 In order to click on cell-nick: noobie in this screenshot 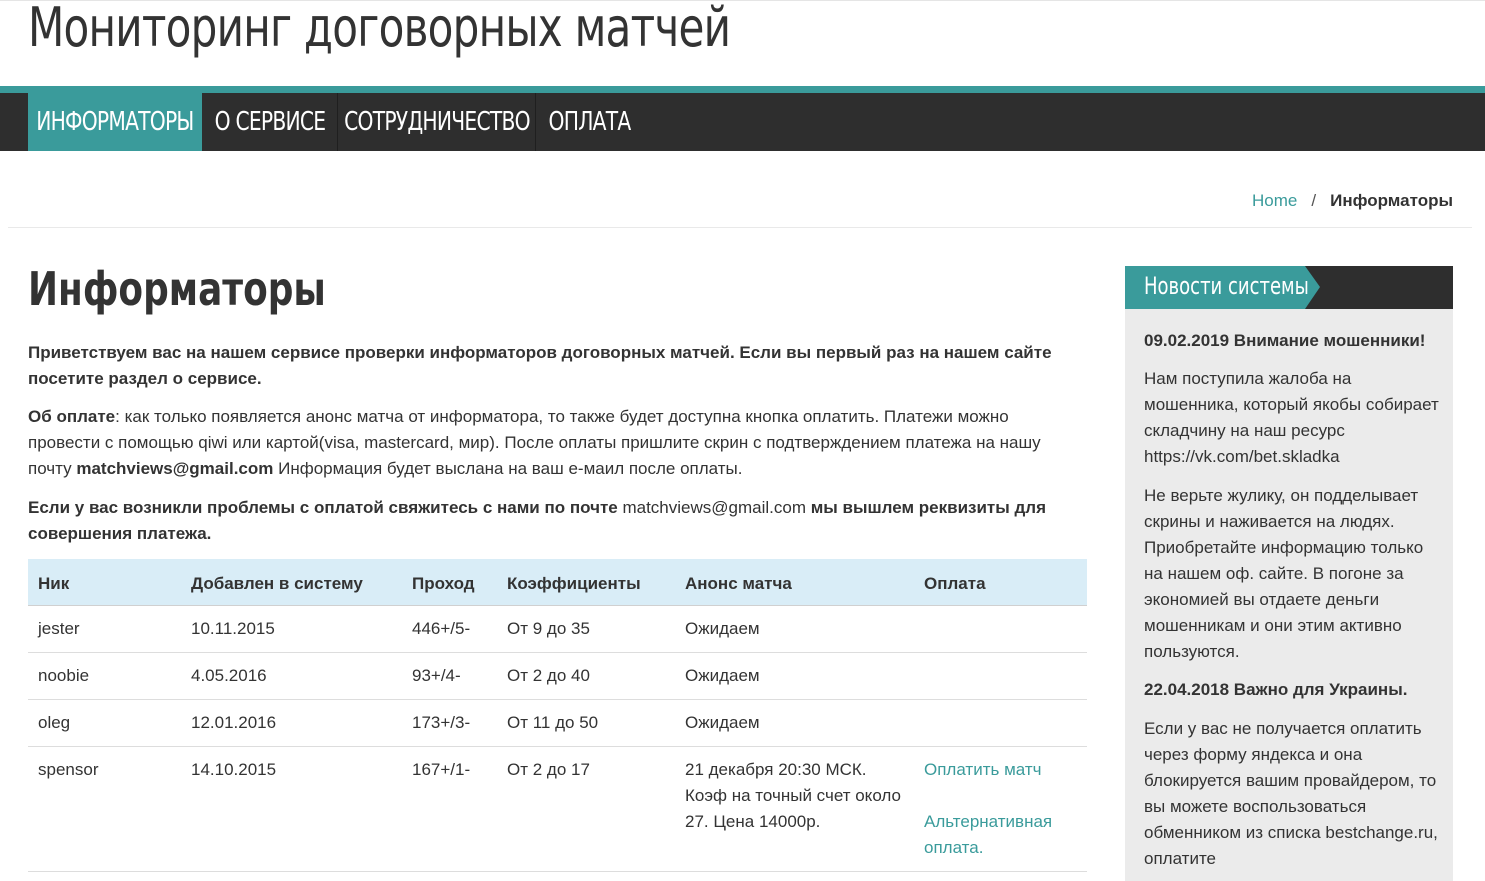, I will do `click(64, 675)`.